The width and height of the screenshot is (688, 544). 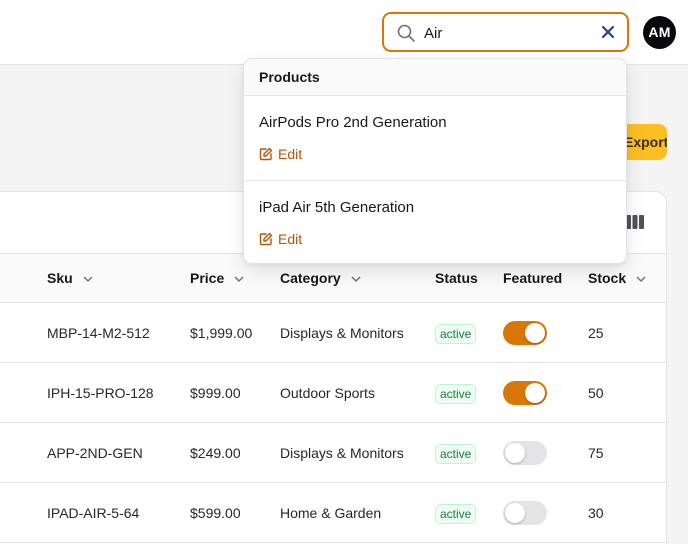 What do you see at coordinates (310, 278) in the screenshot?
I see `column-label: Category` at bounding box center [310, 278].